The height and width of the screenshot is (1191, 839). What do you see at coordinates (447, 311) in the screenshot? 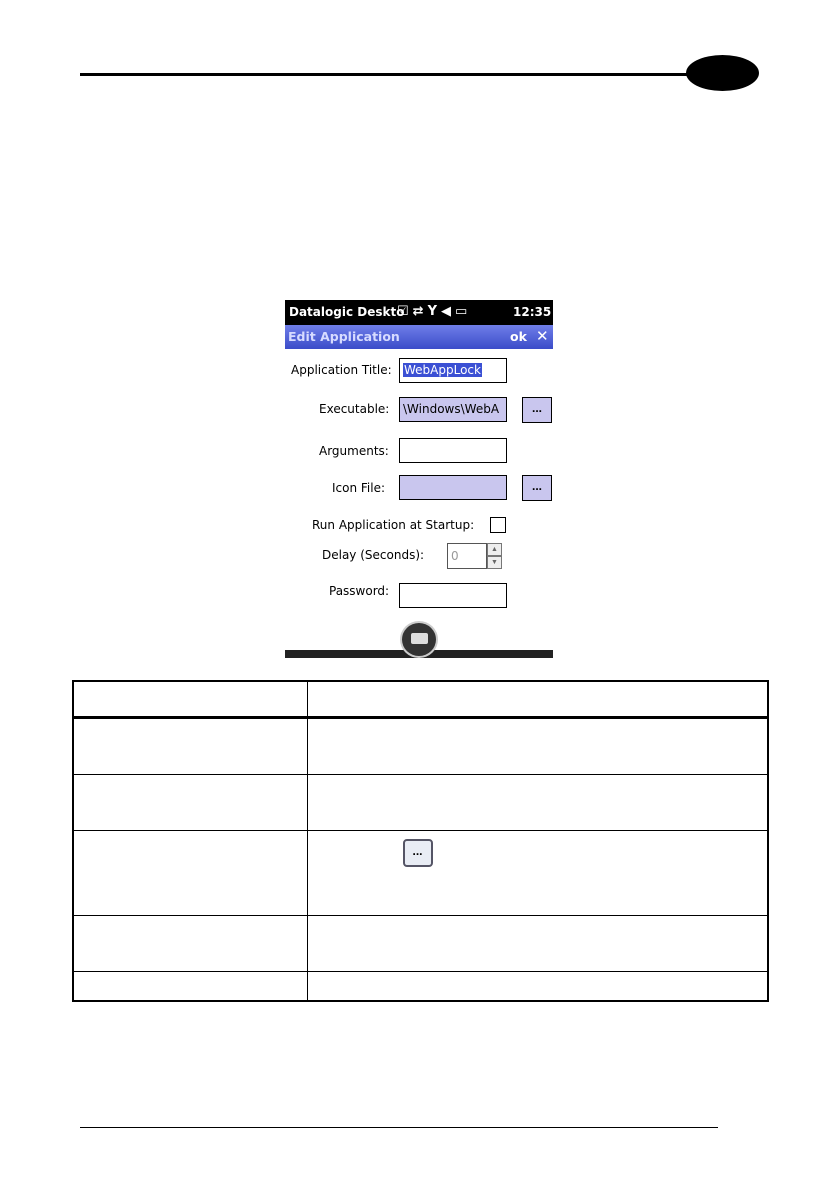
I see `mute-icon: ◀` at bounding box center [447, 311].